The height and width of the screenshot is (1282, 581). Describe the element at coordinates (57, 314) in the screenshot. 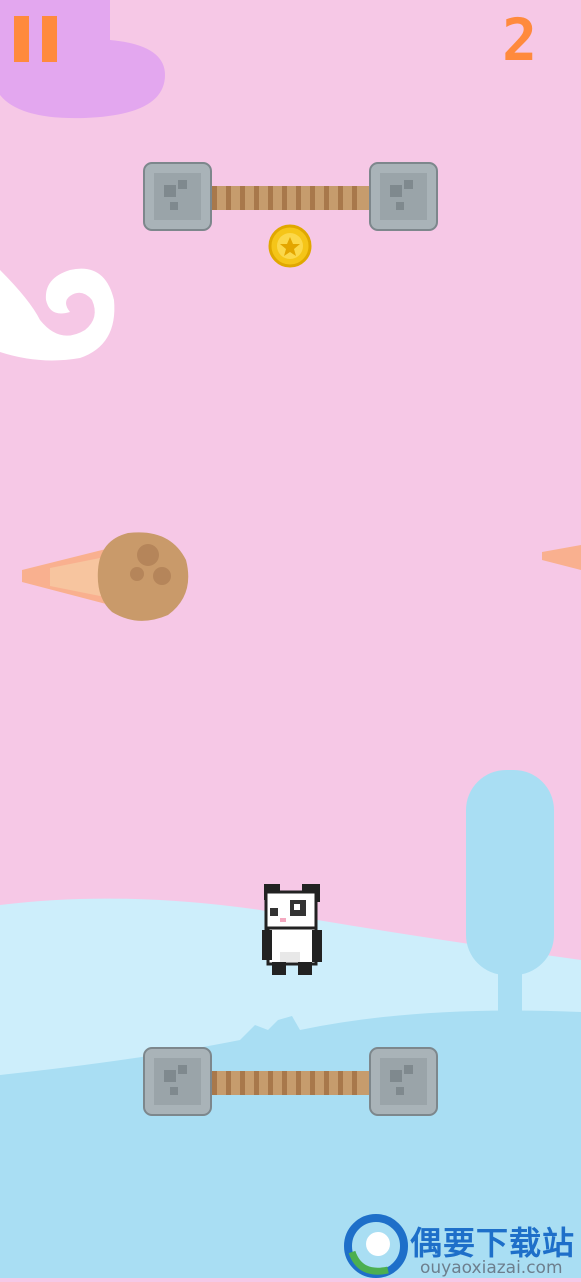

I see `swirl-cloud` at that location.